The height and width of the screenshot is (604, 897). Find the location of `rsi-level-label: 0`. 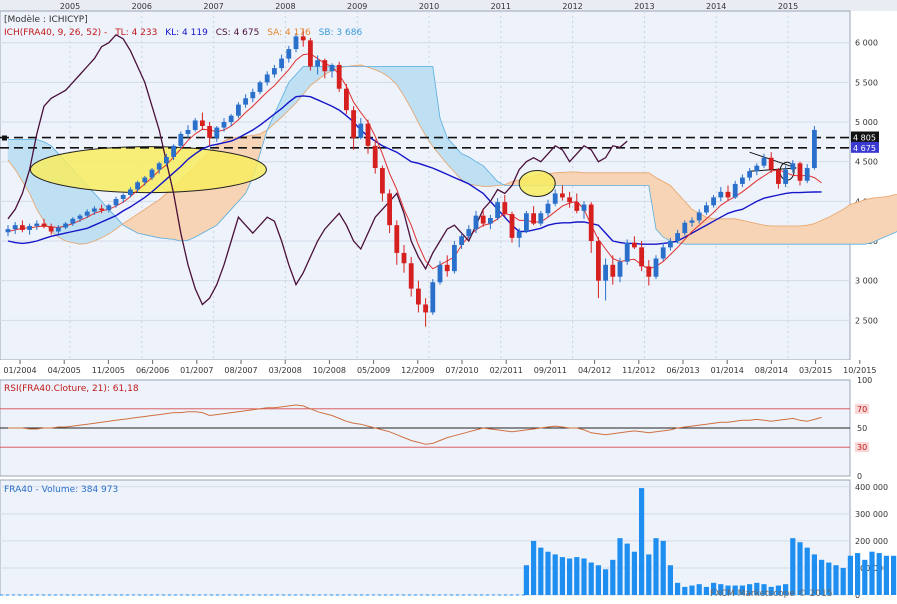

rsi-level-label: 0 is located at coordinates (859, 476).